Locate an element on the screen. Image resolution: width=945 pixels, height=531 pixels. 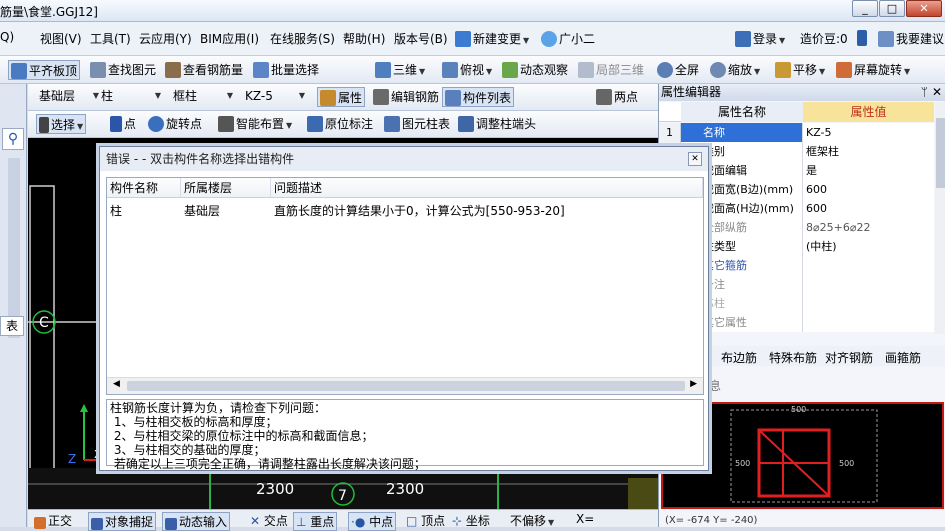
view-rebar-button: 查看钢筋量 is located at coordinates (204, 70).